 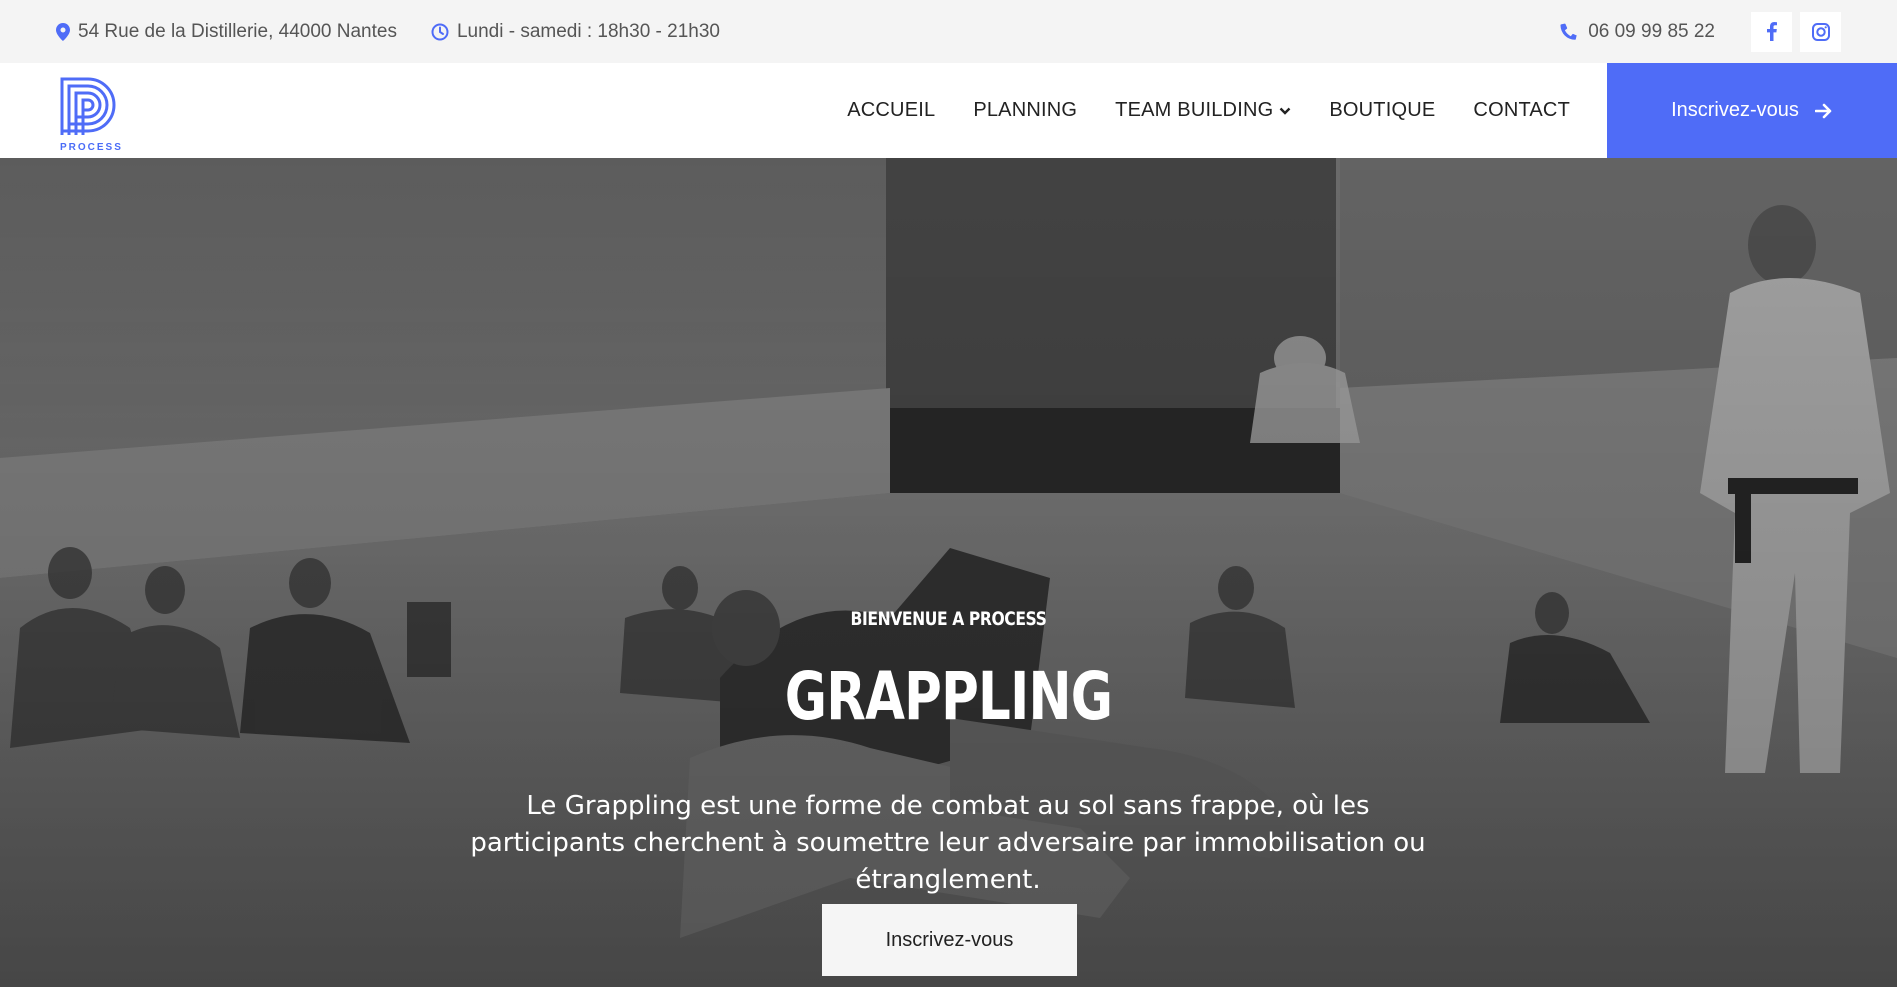 I want to click on instagram-icon, so click(x=1820, y=31).